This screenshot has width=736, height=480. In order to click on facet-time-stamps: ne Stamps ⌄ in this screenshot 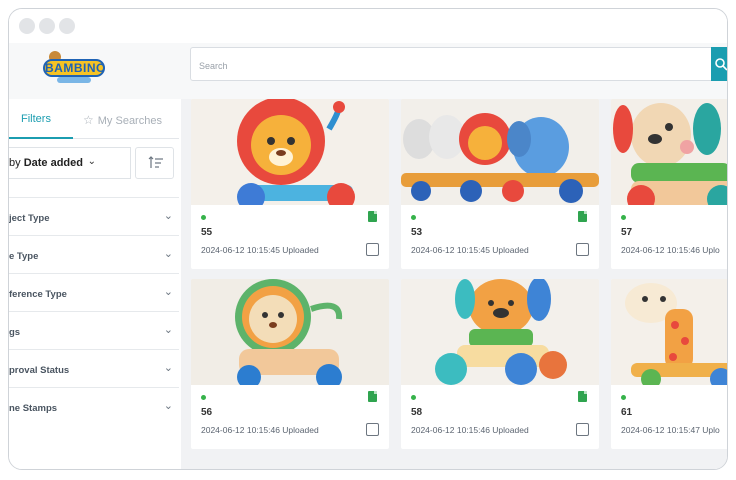, I will do `click(94, 406)`.